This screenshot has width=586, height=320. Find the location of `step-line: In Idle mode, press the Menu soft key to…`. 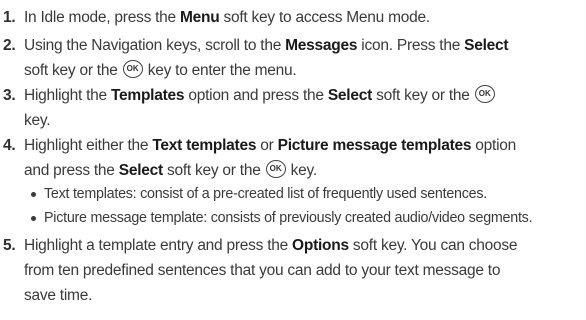

step-line: In Idle mode, press the Menu soft key to… is located at coordinates (227, 18).